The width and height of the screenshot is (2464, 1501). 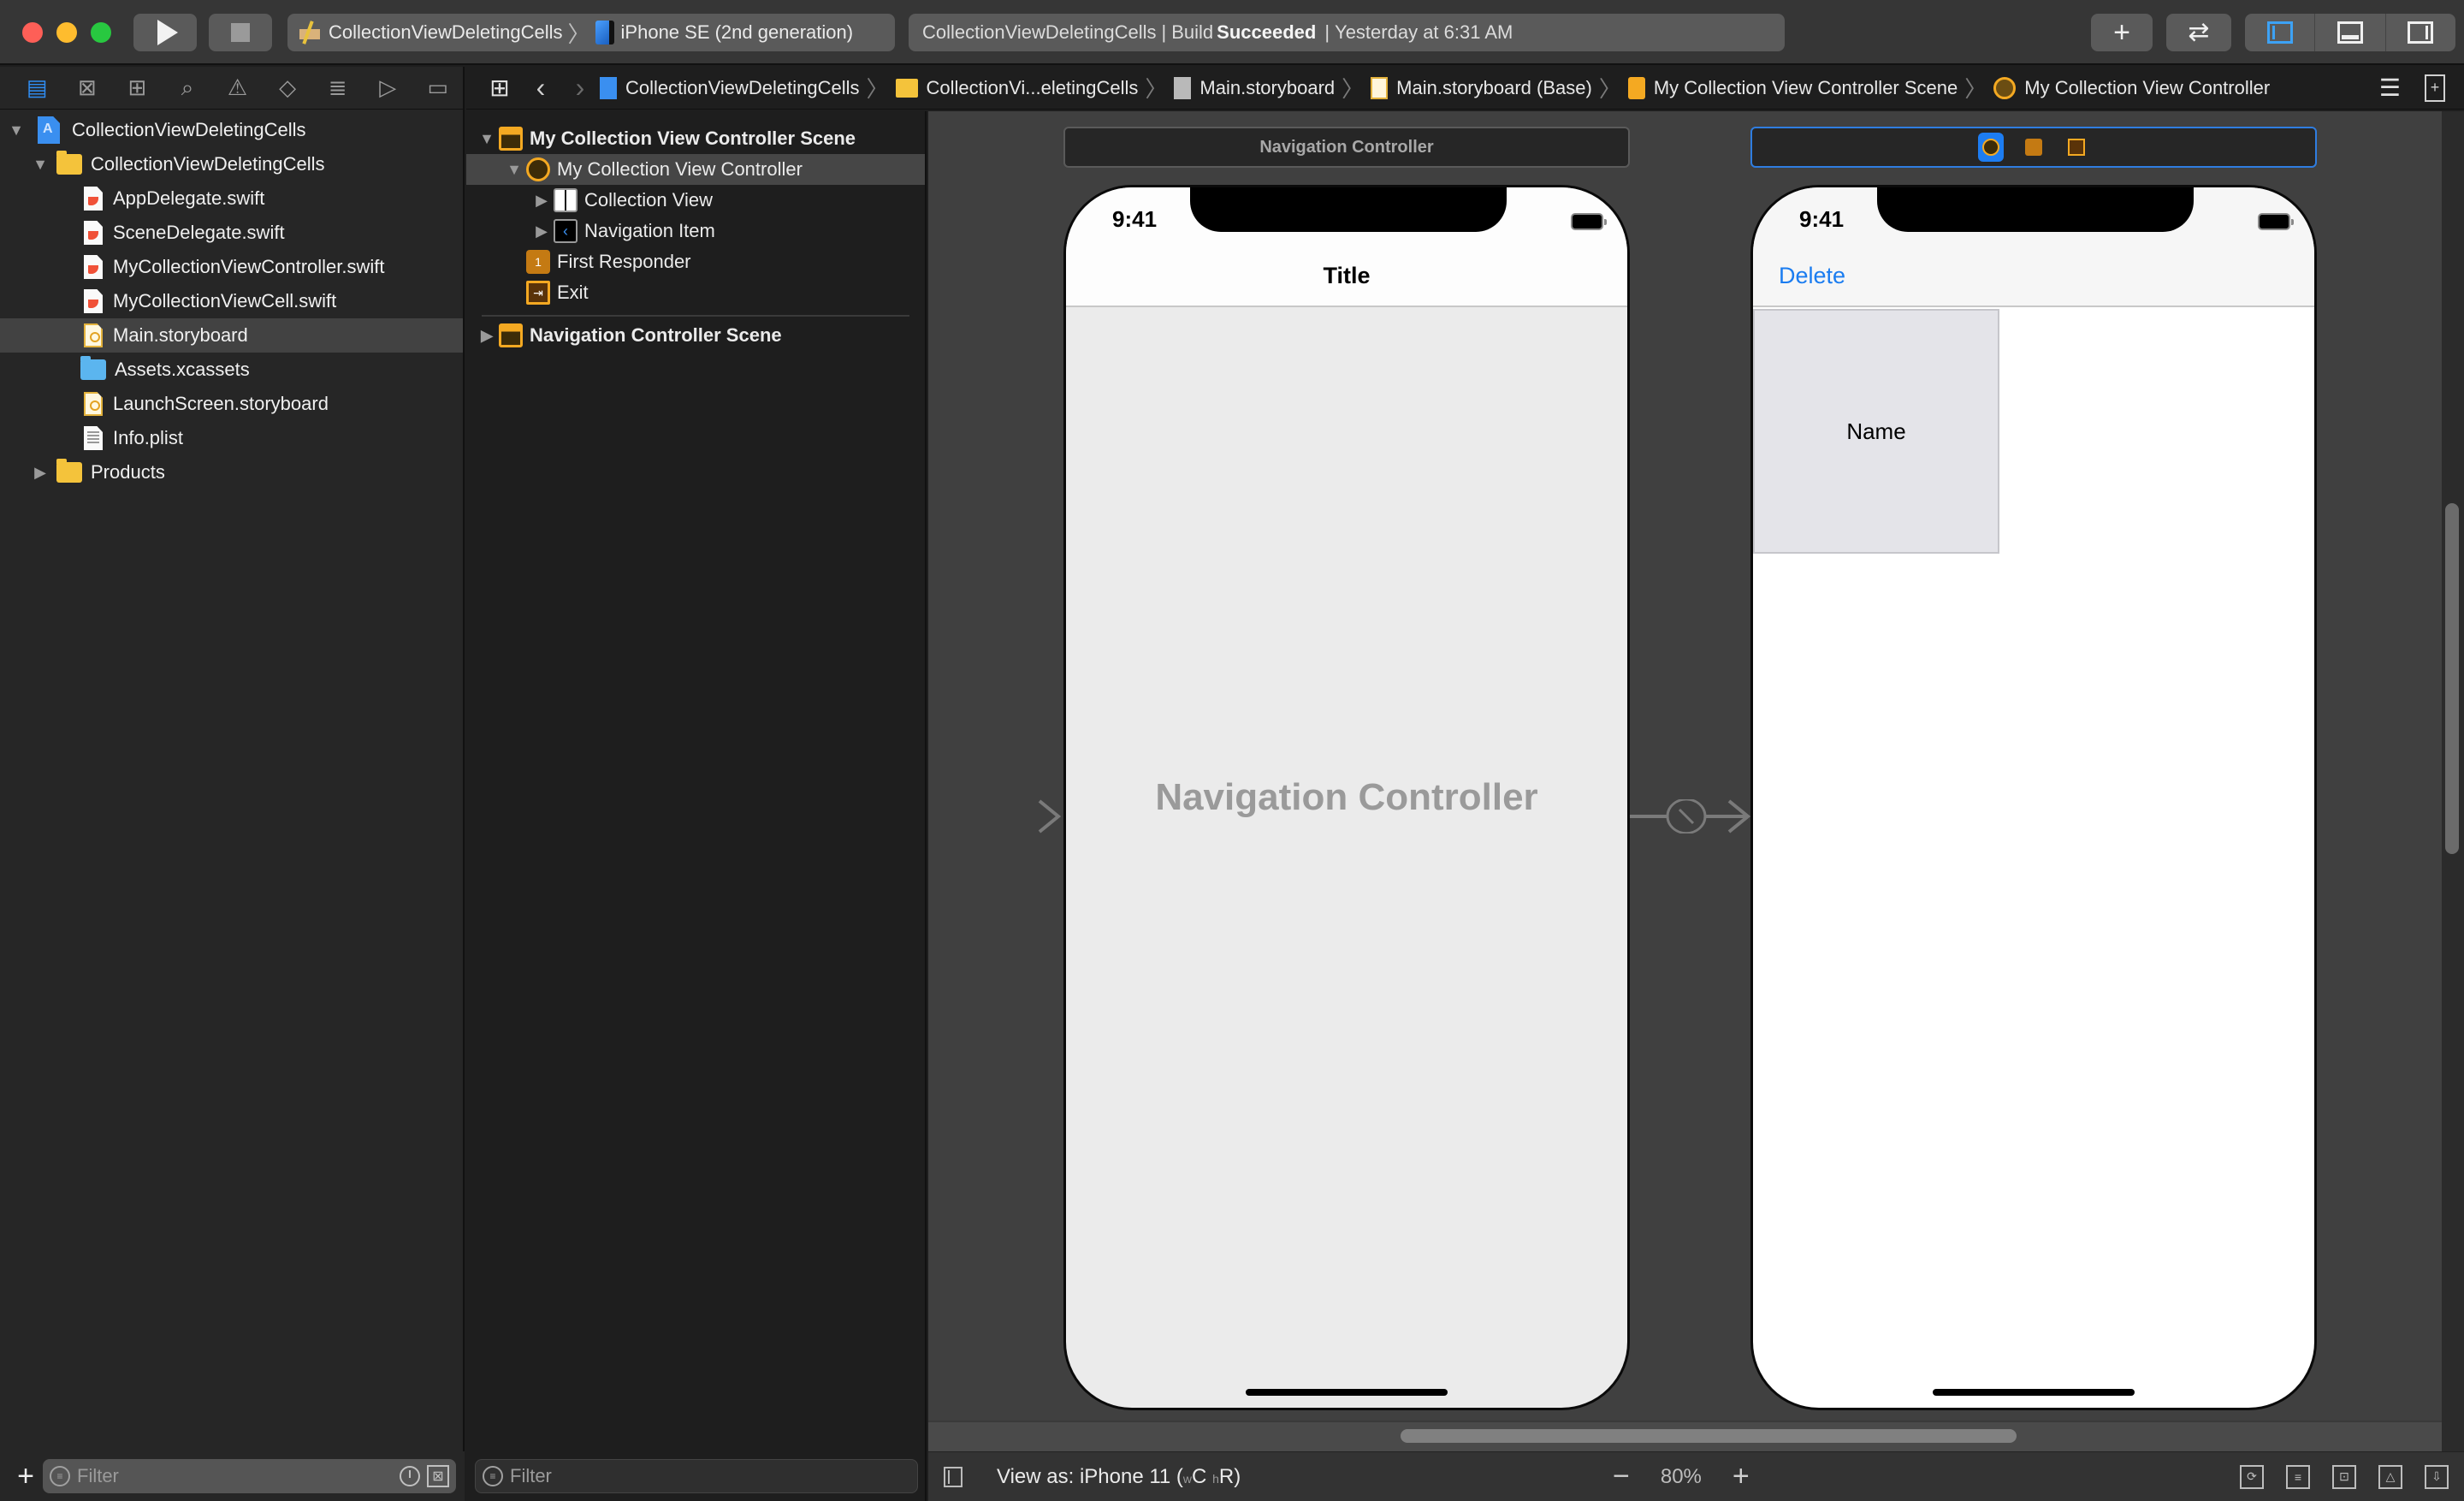 What do you see at coordinates (188, 88) in the screenshot?
I see `tab-find-navigator: ⌕` at bounding box center [188, 88].